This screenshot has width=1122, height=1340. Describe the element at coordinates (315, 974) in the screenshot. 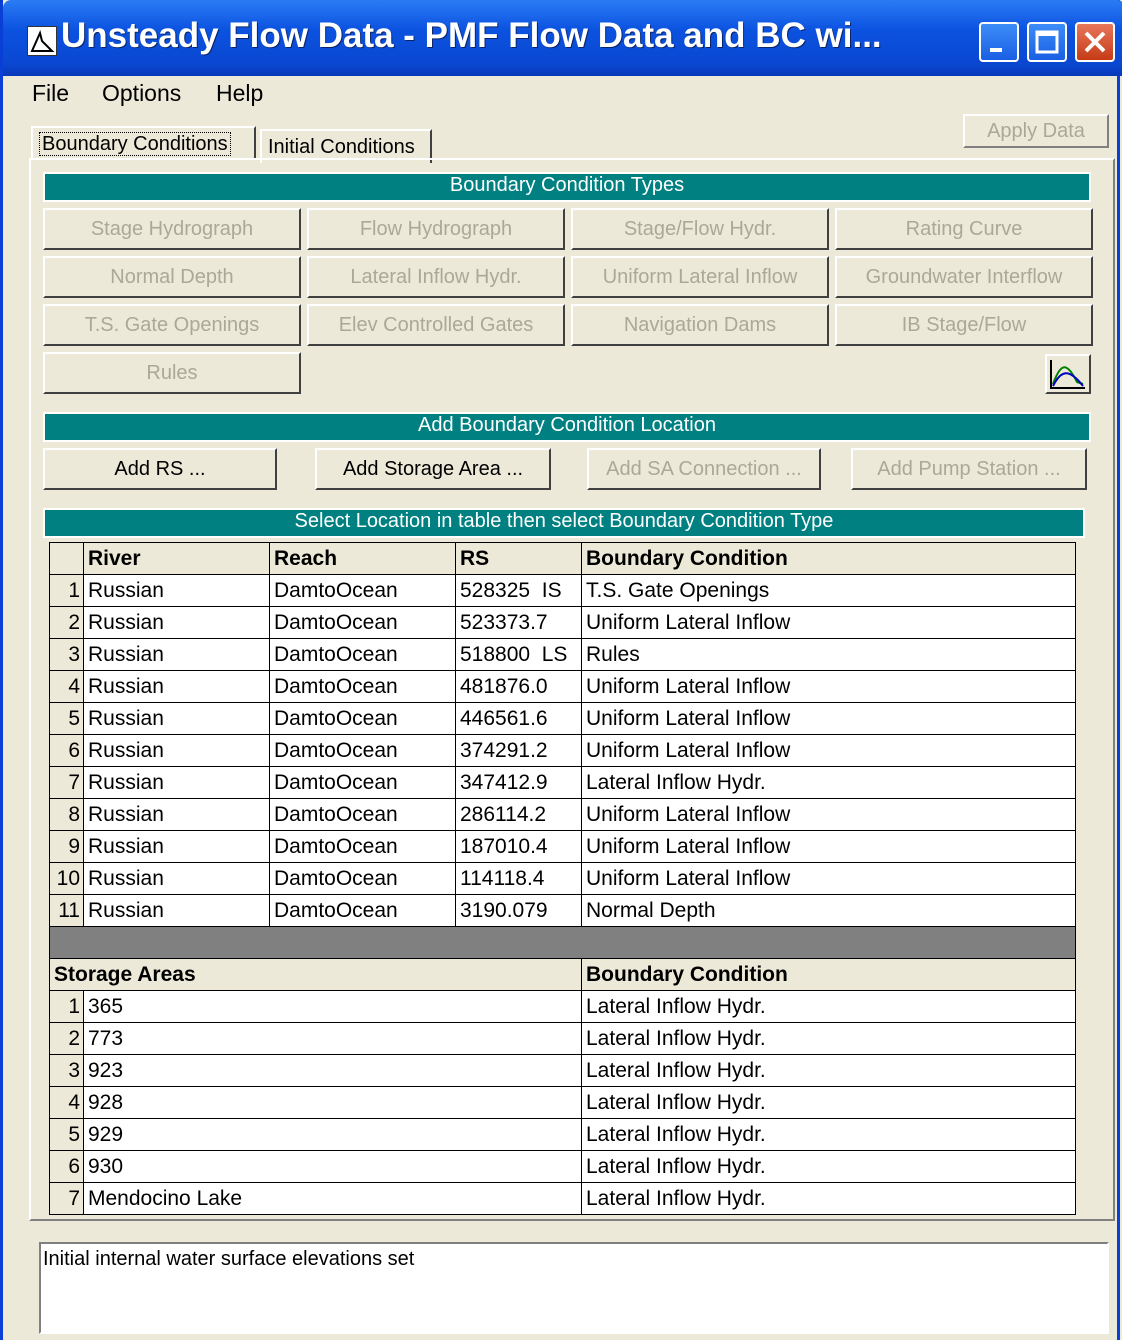

I see `col-storage-areas: Storage Areas` at that location.